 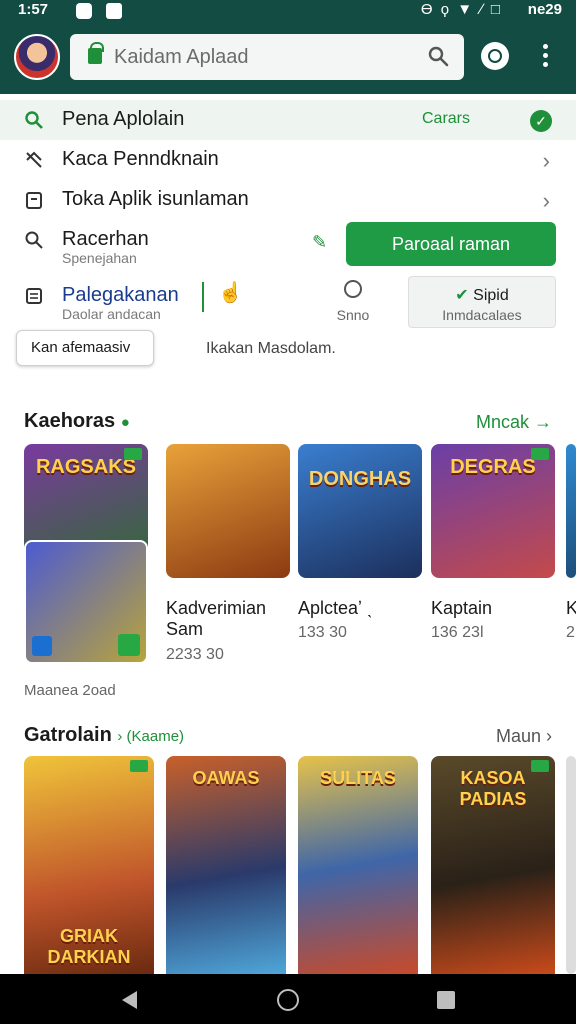 What do you see at coordinates (181, 57) in the screenshot?
I see `search-input-value: Kaidam Aplaad` at bounding box center [181, 57].